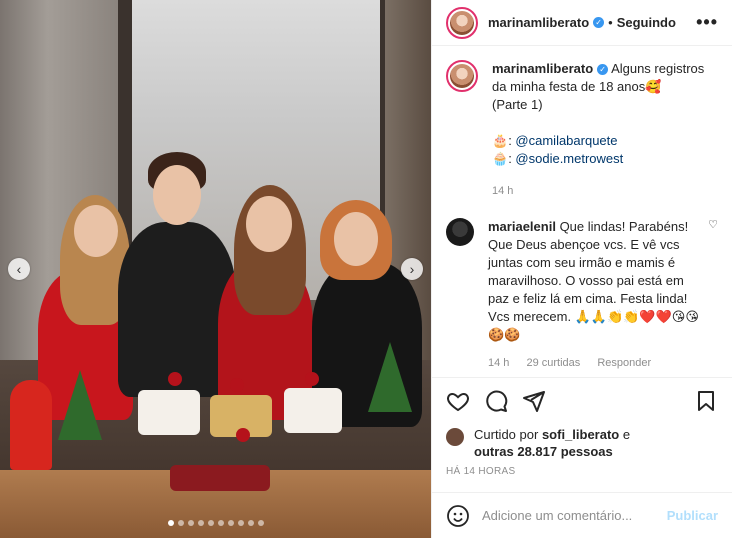  Describe the element at coordinates (538, 22) in the screenshot. I see `author-username: marinamliberato` at that location.